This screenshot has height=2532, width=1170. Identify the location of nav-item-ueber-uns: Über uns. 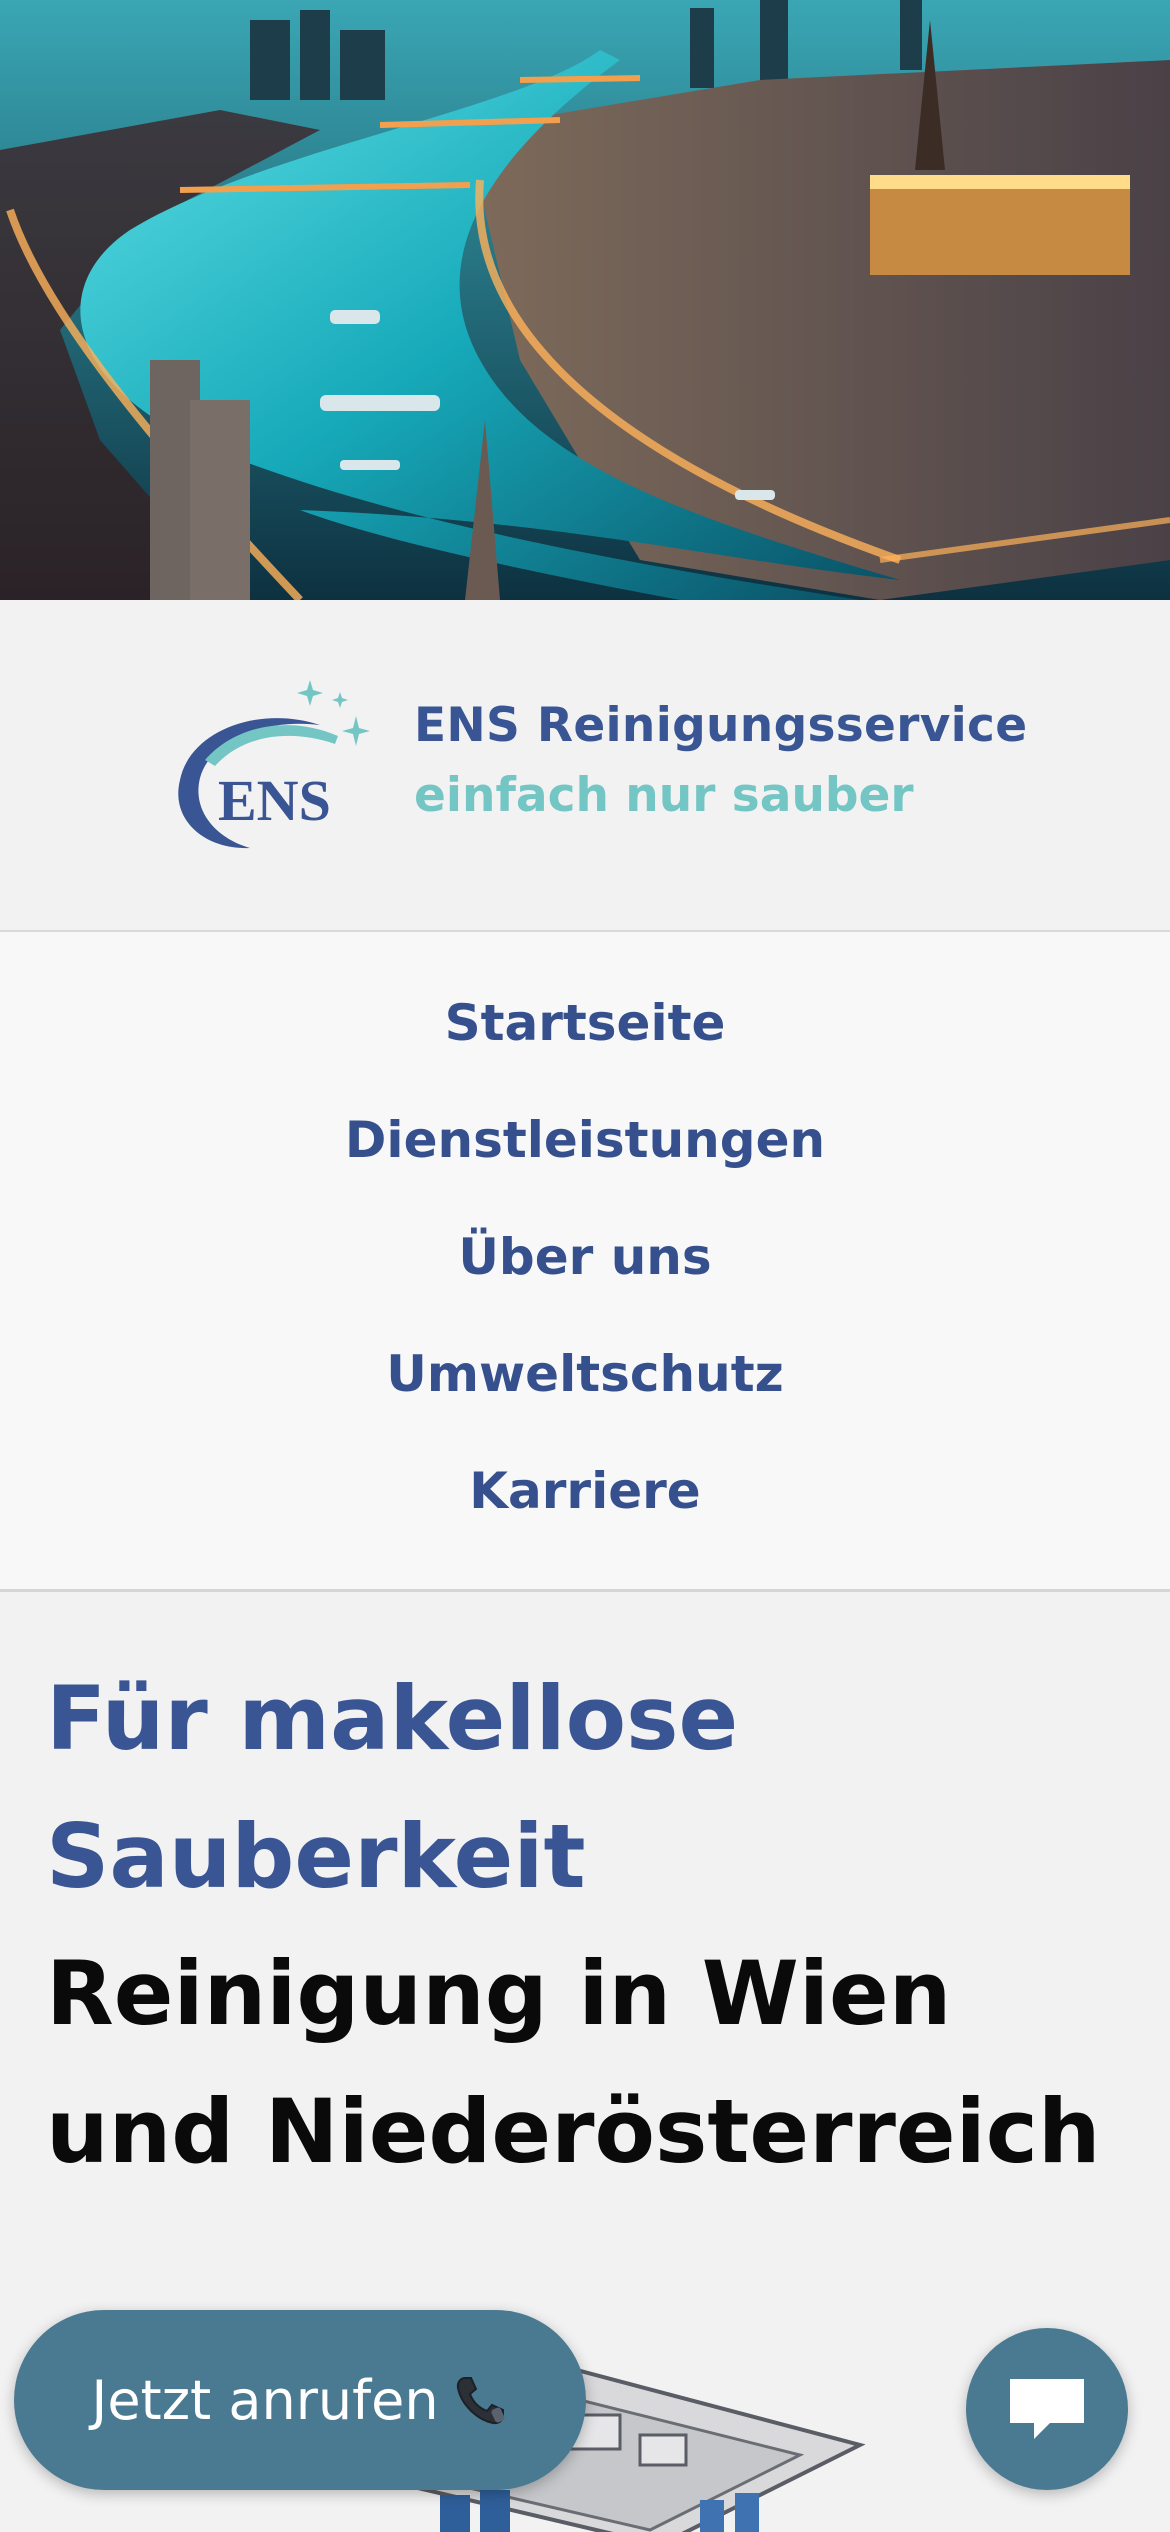
(585, 1257).